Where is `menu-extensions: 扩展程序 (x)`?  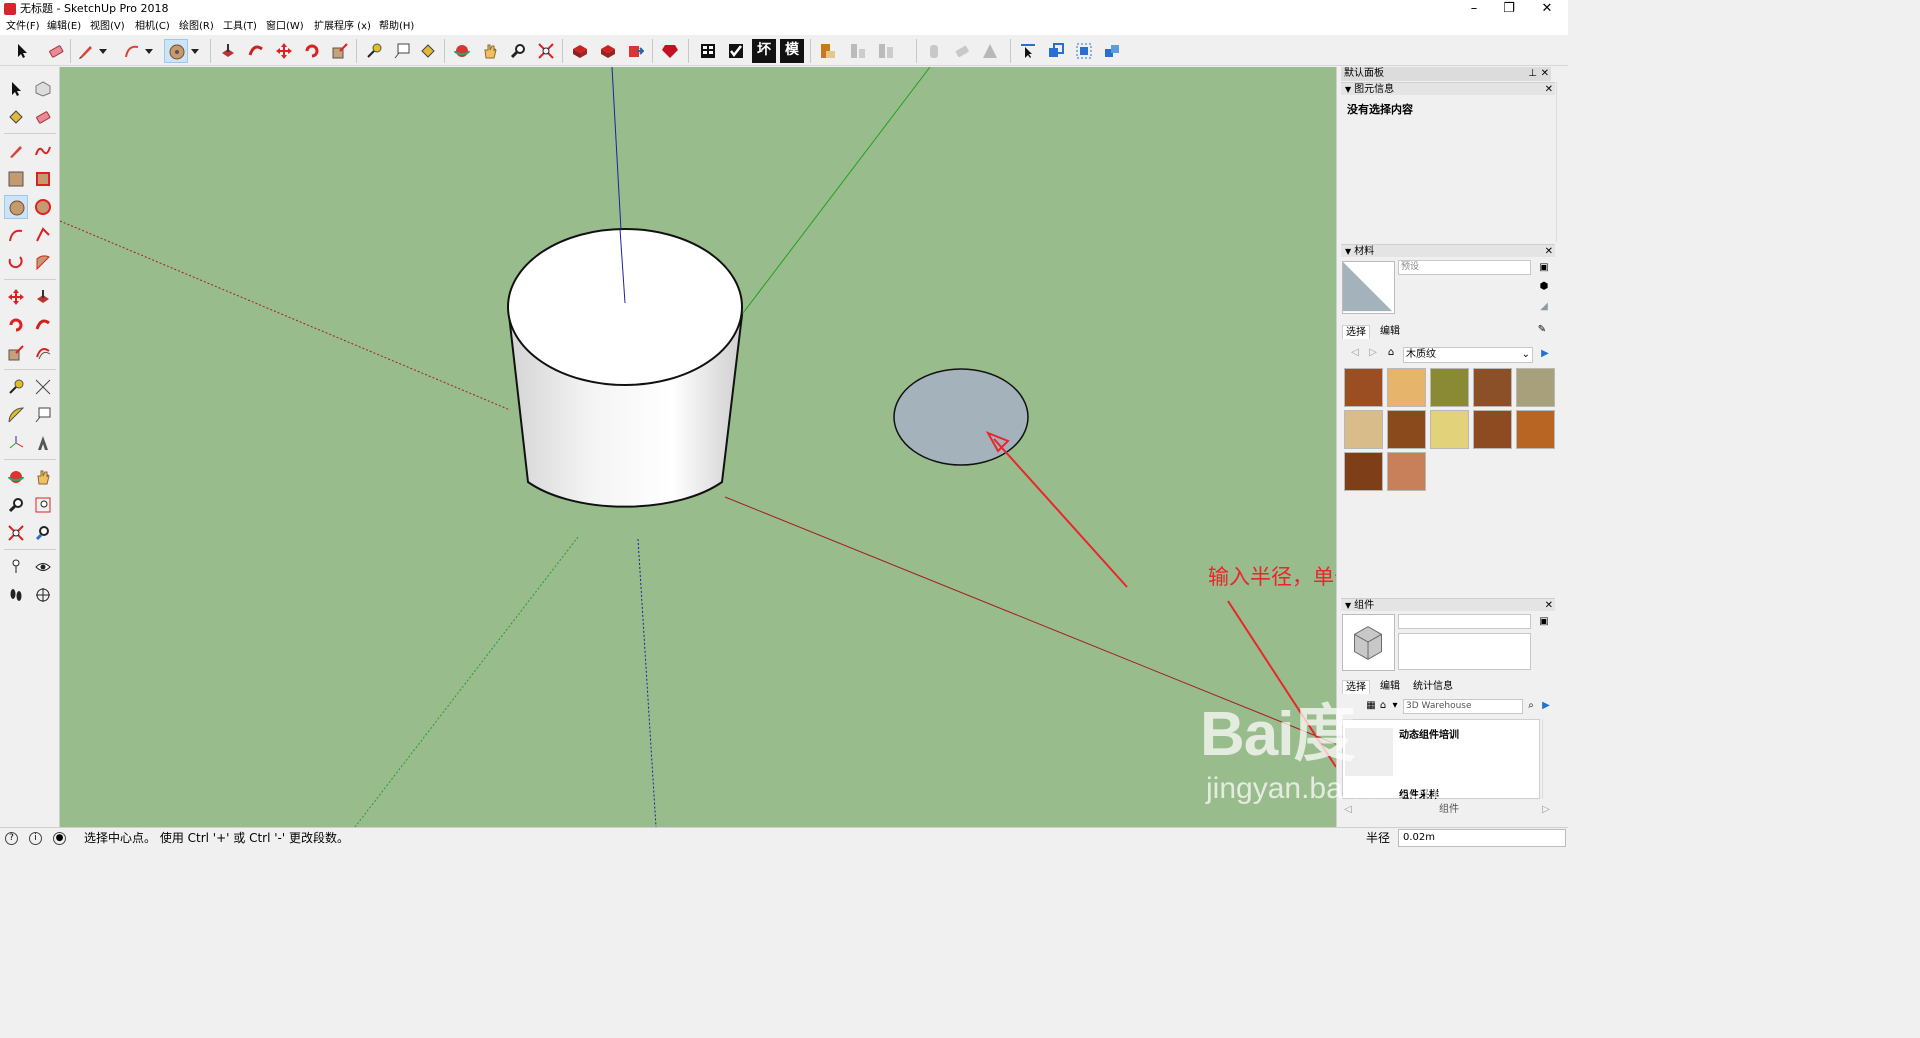
menu-extensions: 扩展程序 (x) is located at coordinates (342, 26).